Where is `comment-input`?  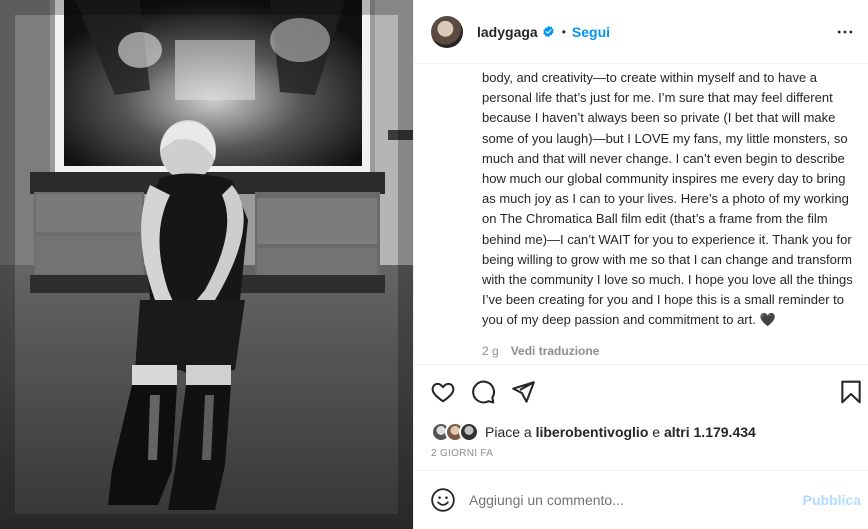 comment-input is located at coordinates (634, 500).